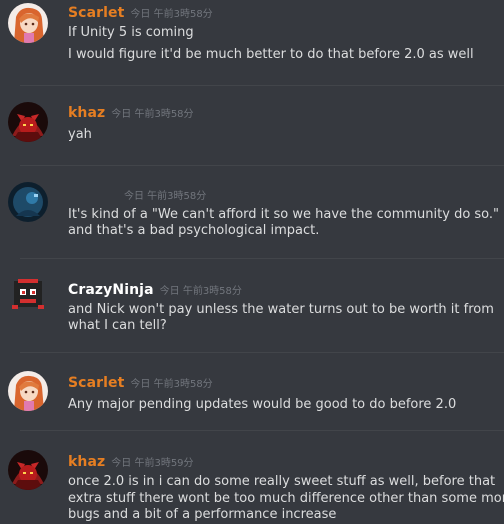 This screenshot has height=524, width=504. What do you see at coordinates (194, 230) in the screenshot?
I see `message-line: and that's a bad psychological impact.` at bounding box center [194, 230].